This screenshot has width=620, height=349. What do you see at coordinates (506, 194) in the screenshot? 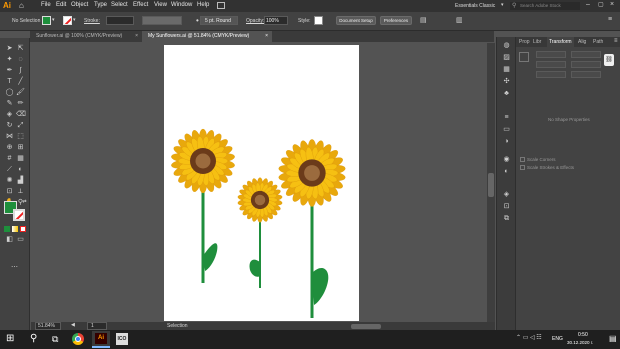
I see `layers-panel-icon: ◈` at bounding box center [506, 194].